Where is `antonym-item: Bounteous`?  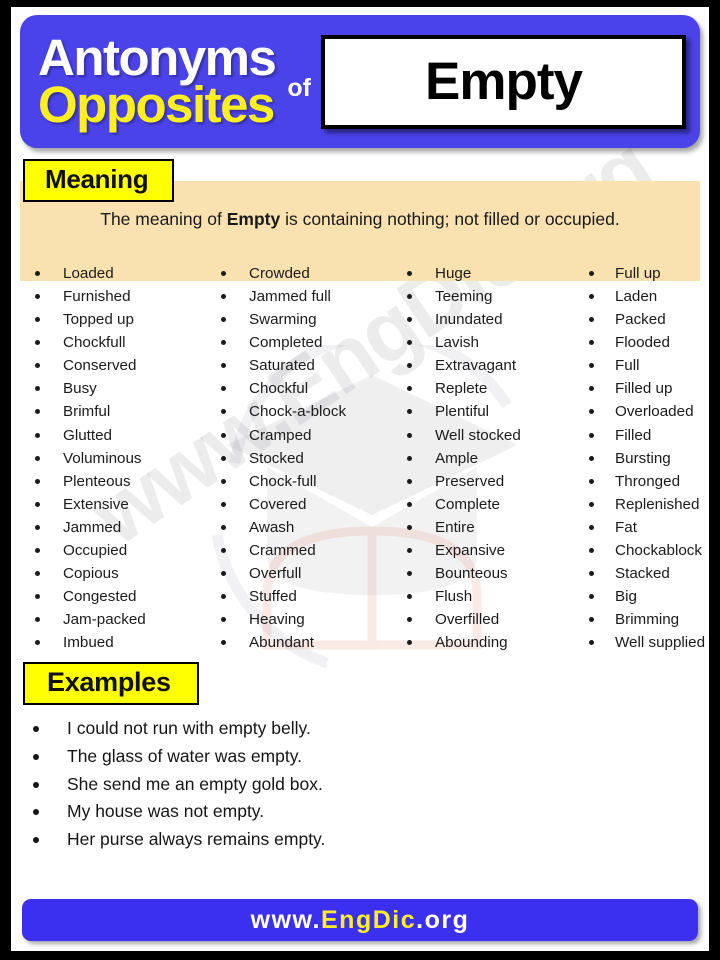 antonym-item: Bounteous is located at coordinates (484, 573).